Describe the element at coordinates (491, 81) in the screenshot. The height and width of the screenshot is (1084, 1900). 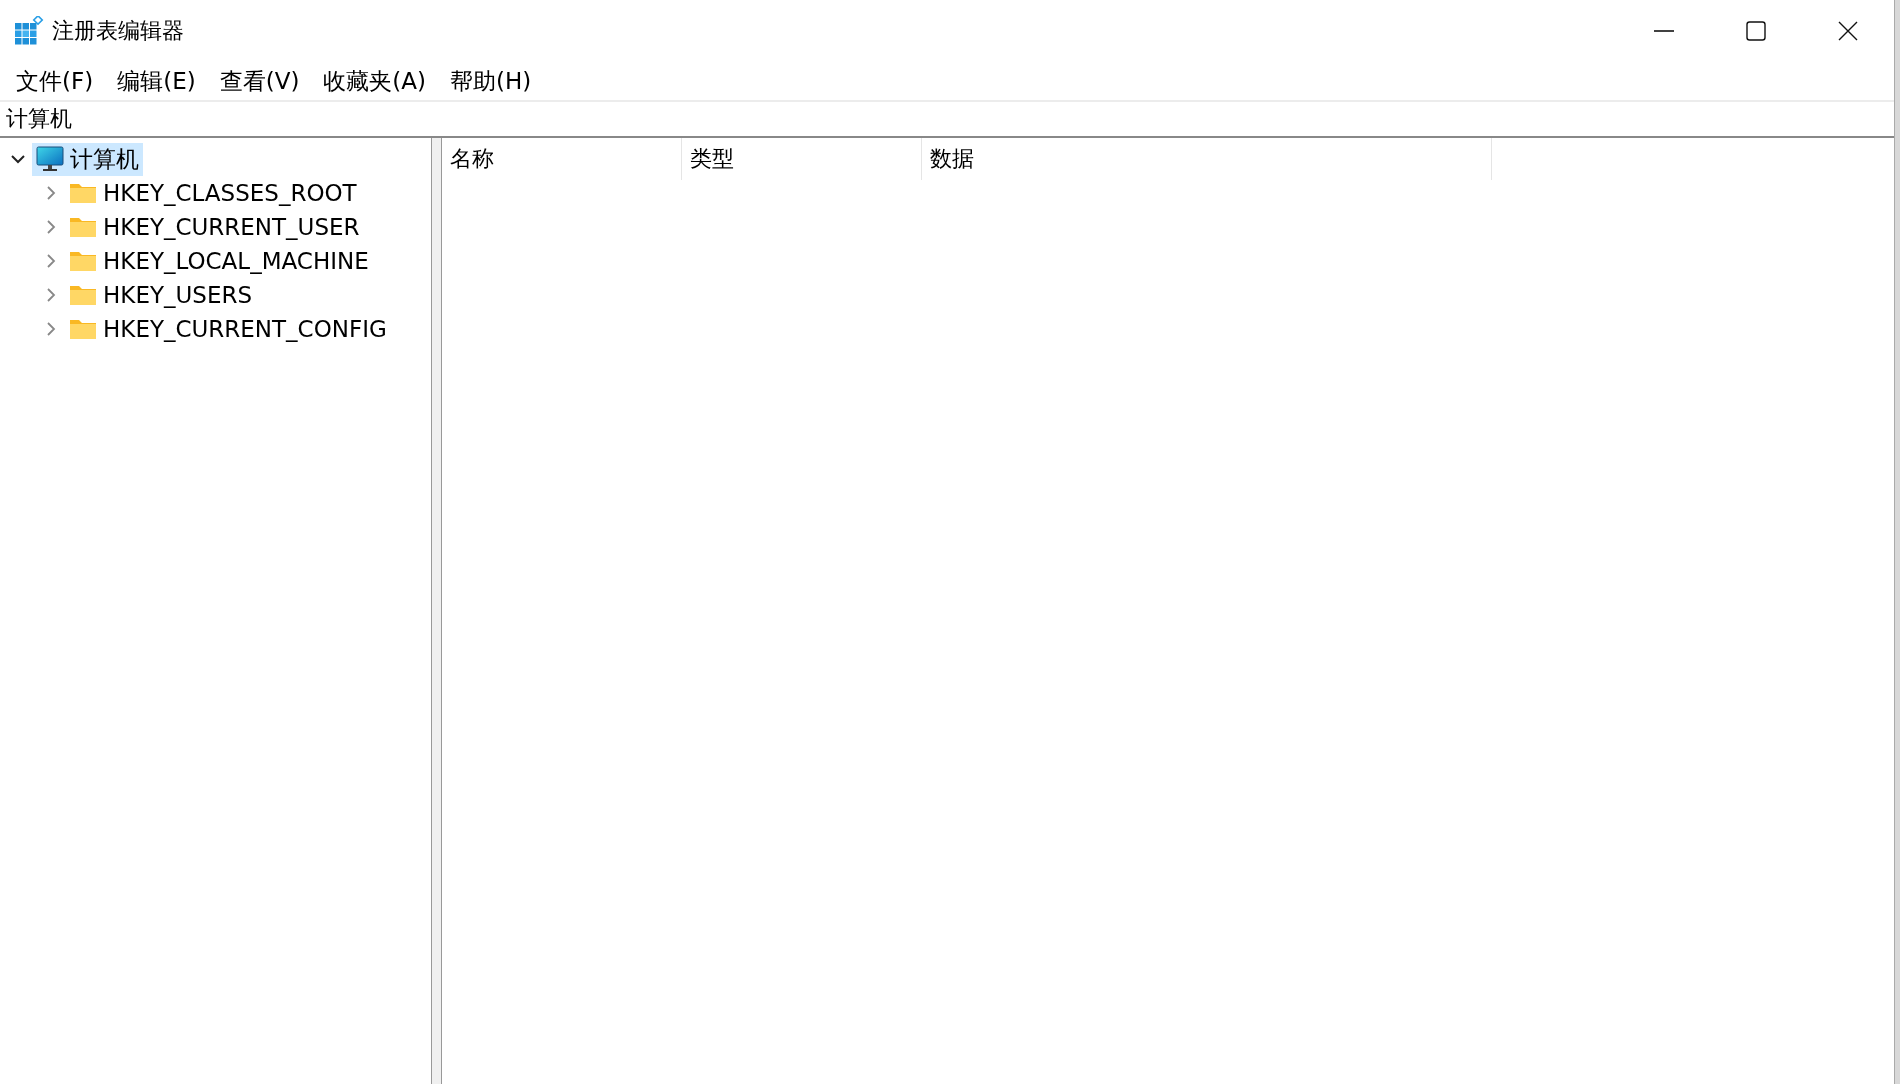
I see `menu-item: 帮助(H)` at that location.